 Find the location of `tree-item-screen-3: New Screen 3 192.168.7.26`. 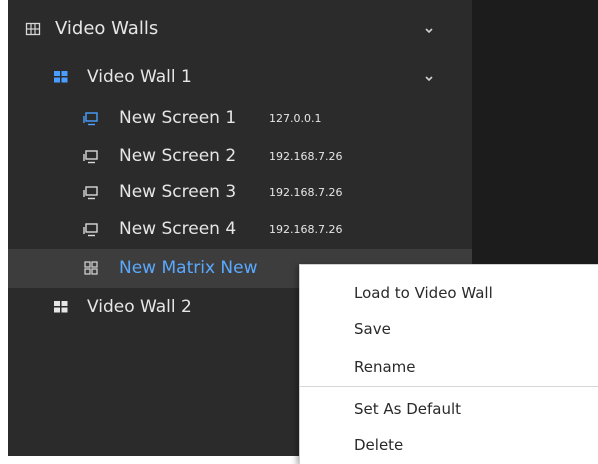

tree-item-screen-3: New Screen 3 192.168.7.26 is located at coordinates (240, 193).